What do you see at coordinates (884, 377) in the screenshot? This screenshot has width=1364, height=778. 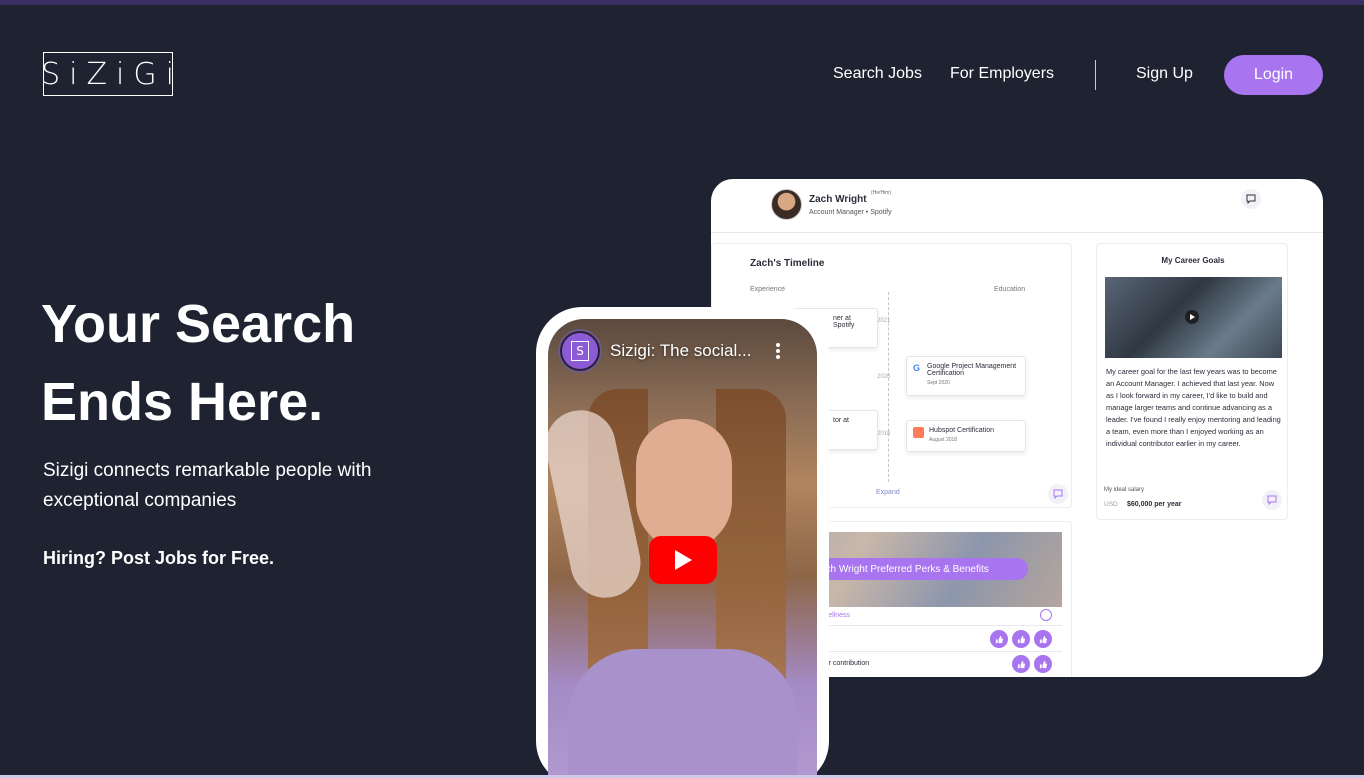 I see `timeline-year: 2020` at bounding box center [884, 377].